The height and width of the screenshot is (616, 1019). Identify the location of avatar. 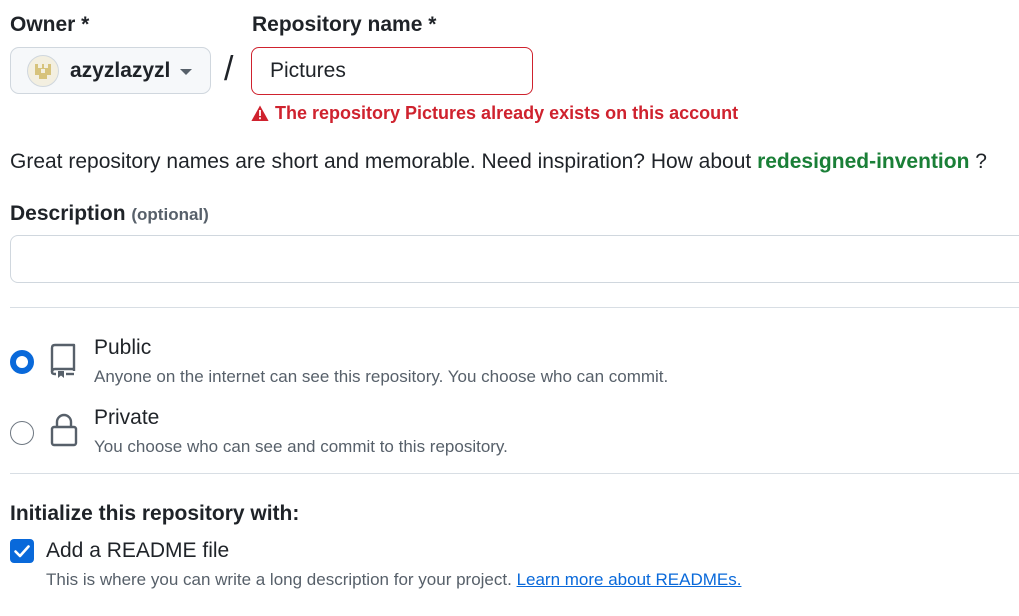
(43, 70).